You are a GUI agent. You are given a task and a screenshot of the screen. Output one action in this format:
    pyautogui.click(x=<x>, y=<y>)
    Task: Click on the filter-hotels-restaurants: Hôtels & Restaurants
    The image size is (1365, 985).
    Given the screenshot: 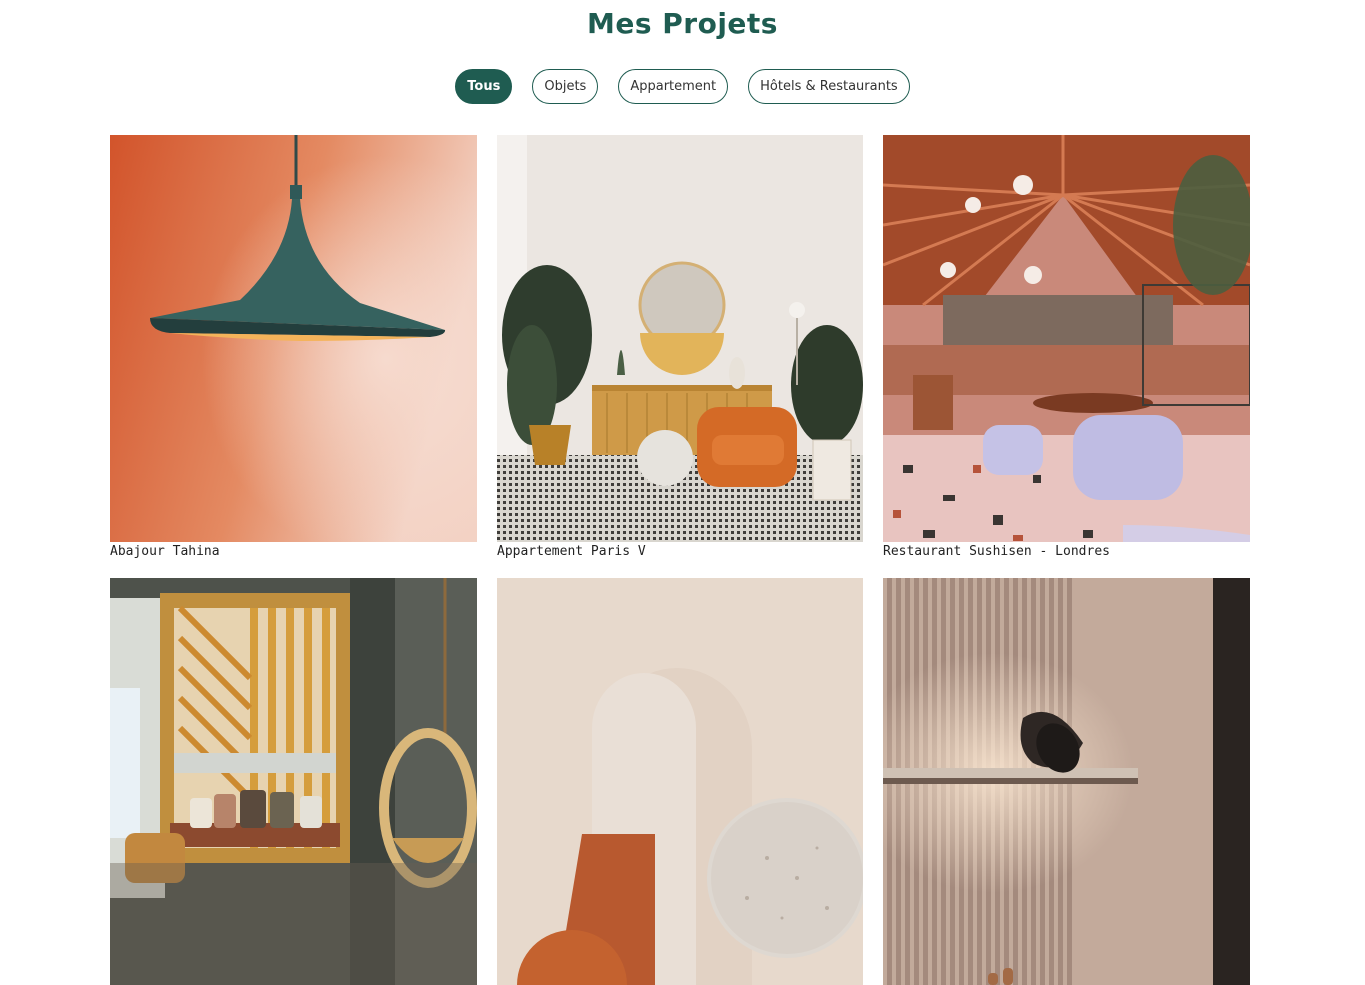 What is the action you would take?
    pyautogui.click(x=829, y=86)
    